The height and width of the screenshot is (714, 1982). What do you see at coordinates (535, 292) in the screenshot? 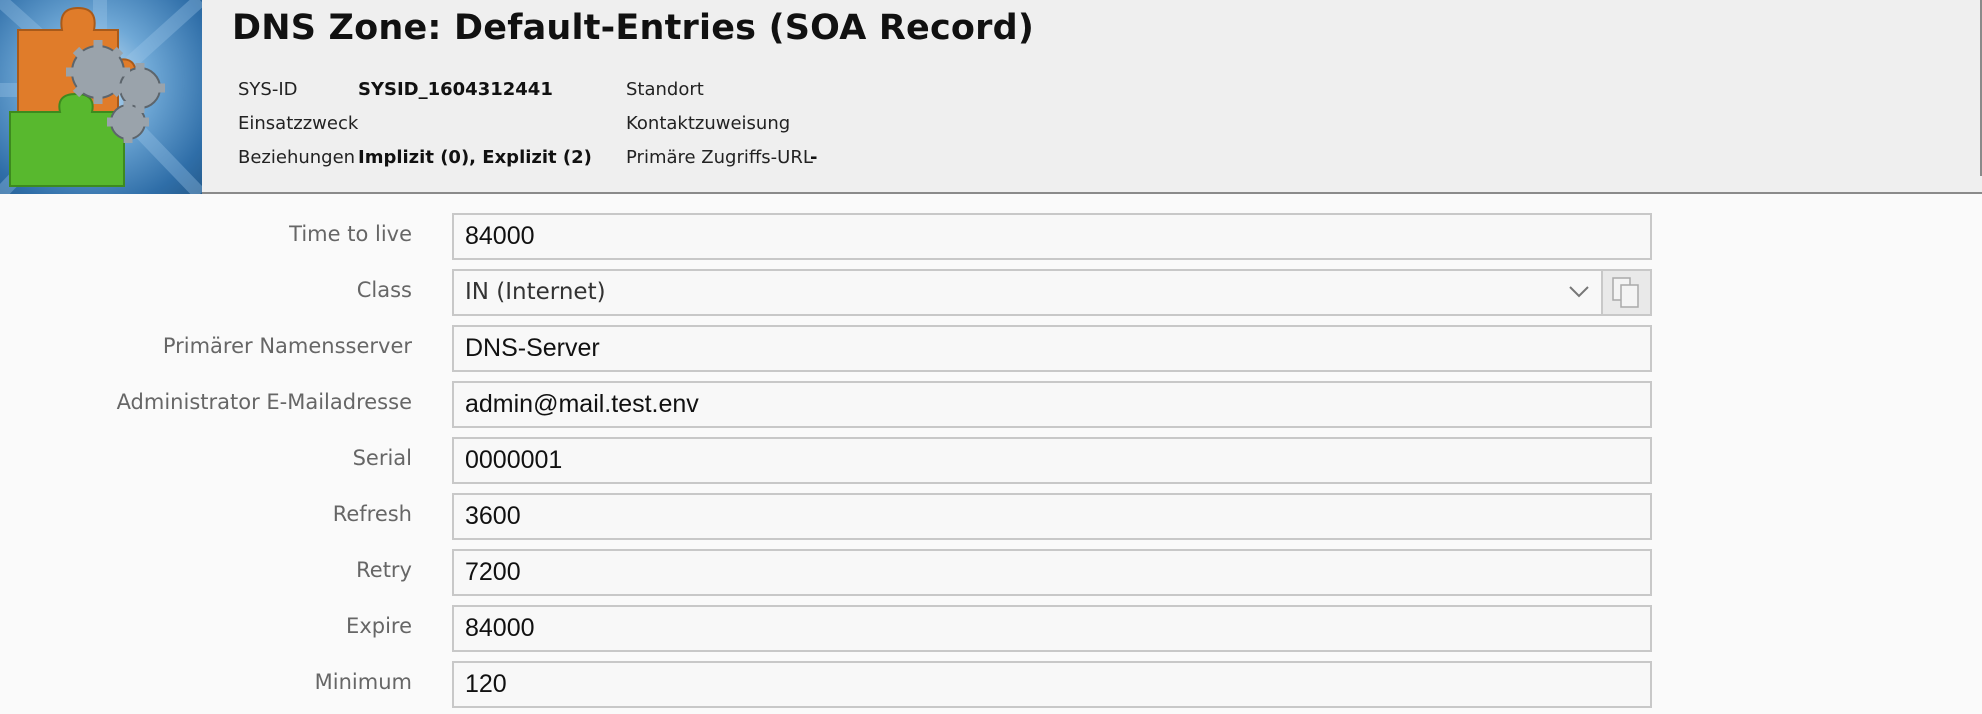
I see `class-selected-value: IN (Internet)` at bounding box center [535, 292].